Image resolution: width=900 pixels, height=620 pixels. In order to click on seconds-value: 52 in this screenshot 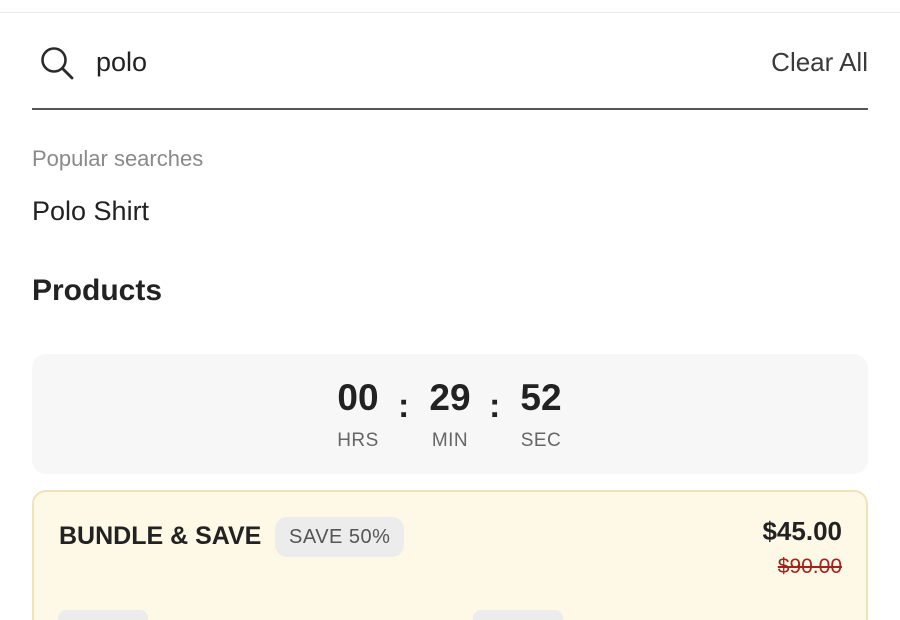, I will do `click(541, 397)`.